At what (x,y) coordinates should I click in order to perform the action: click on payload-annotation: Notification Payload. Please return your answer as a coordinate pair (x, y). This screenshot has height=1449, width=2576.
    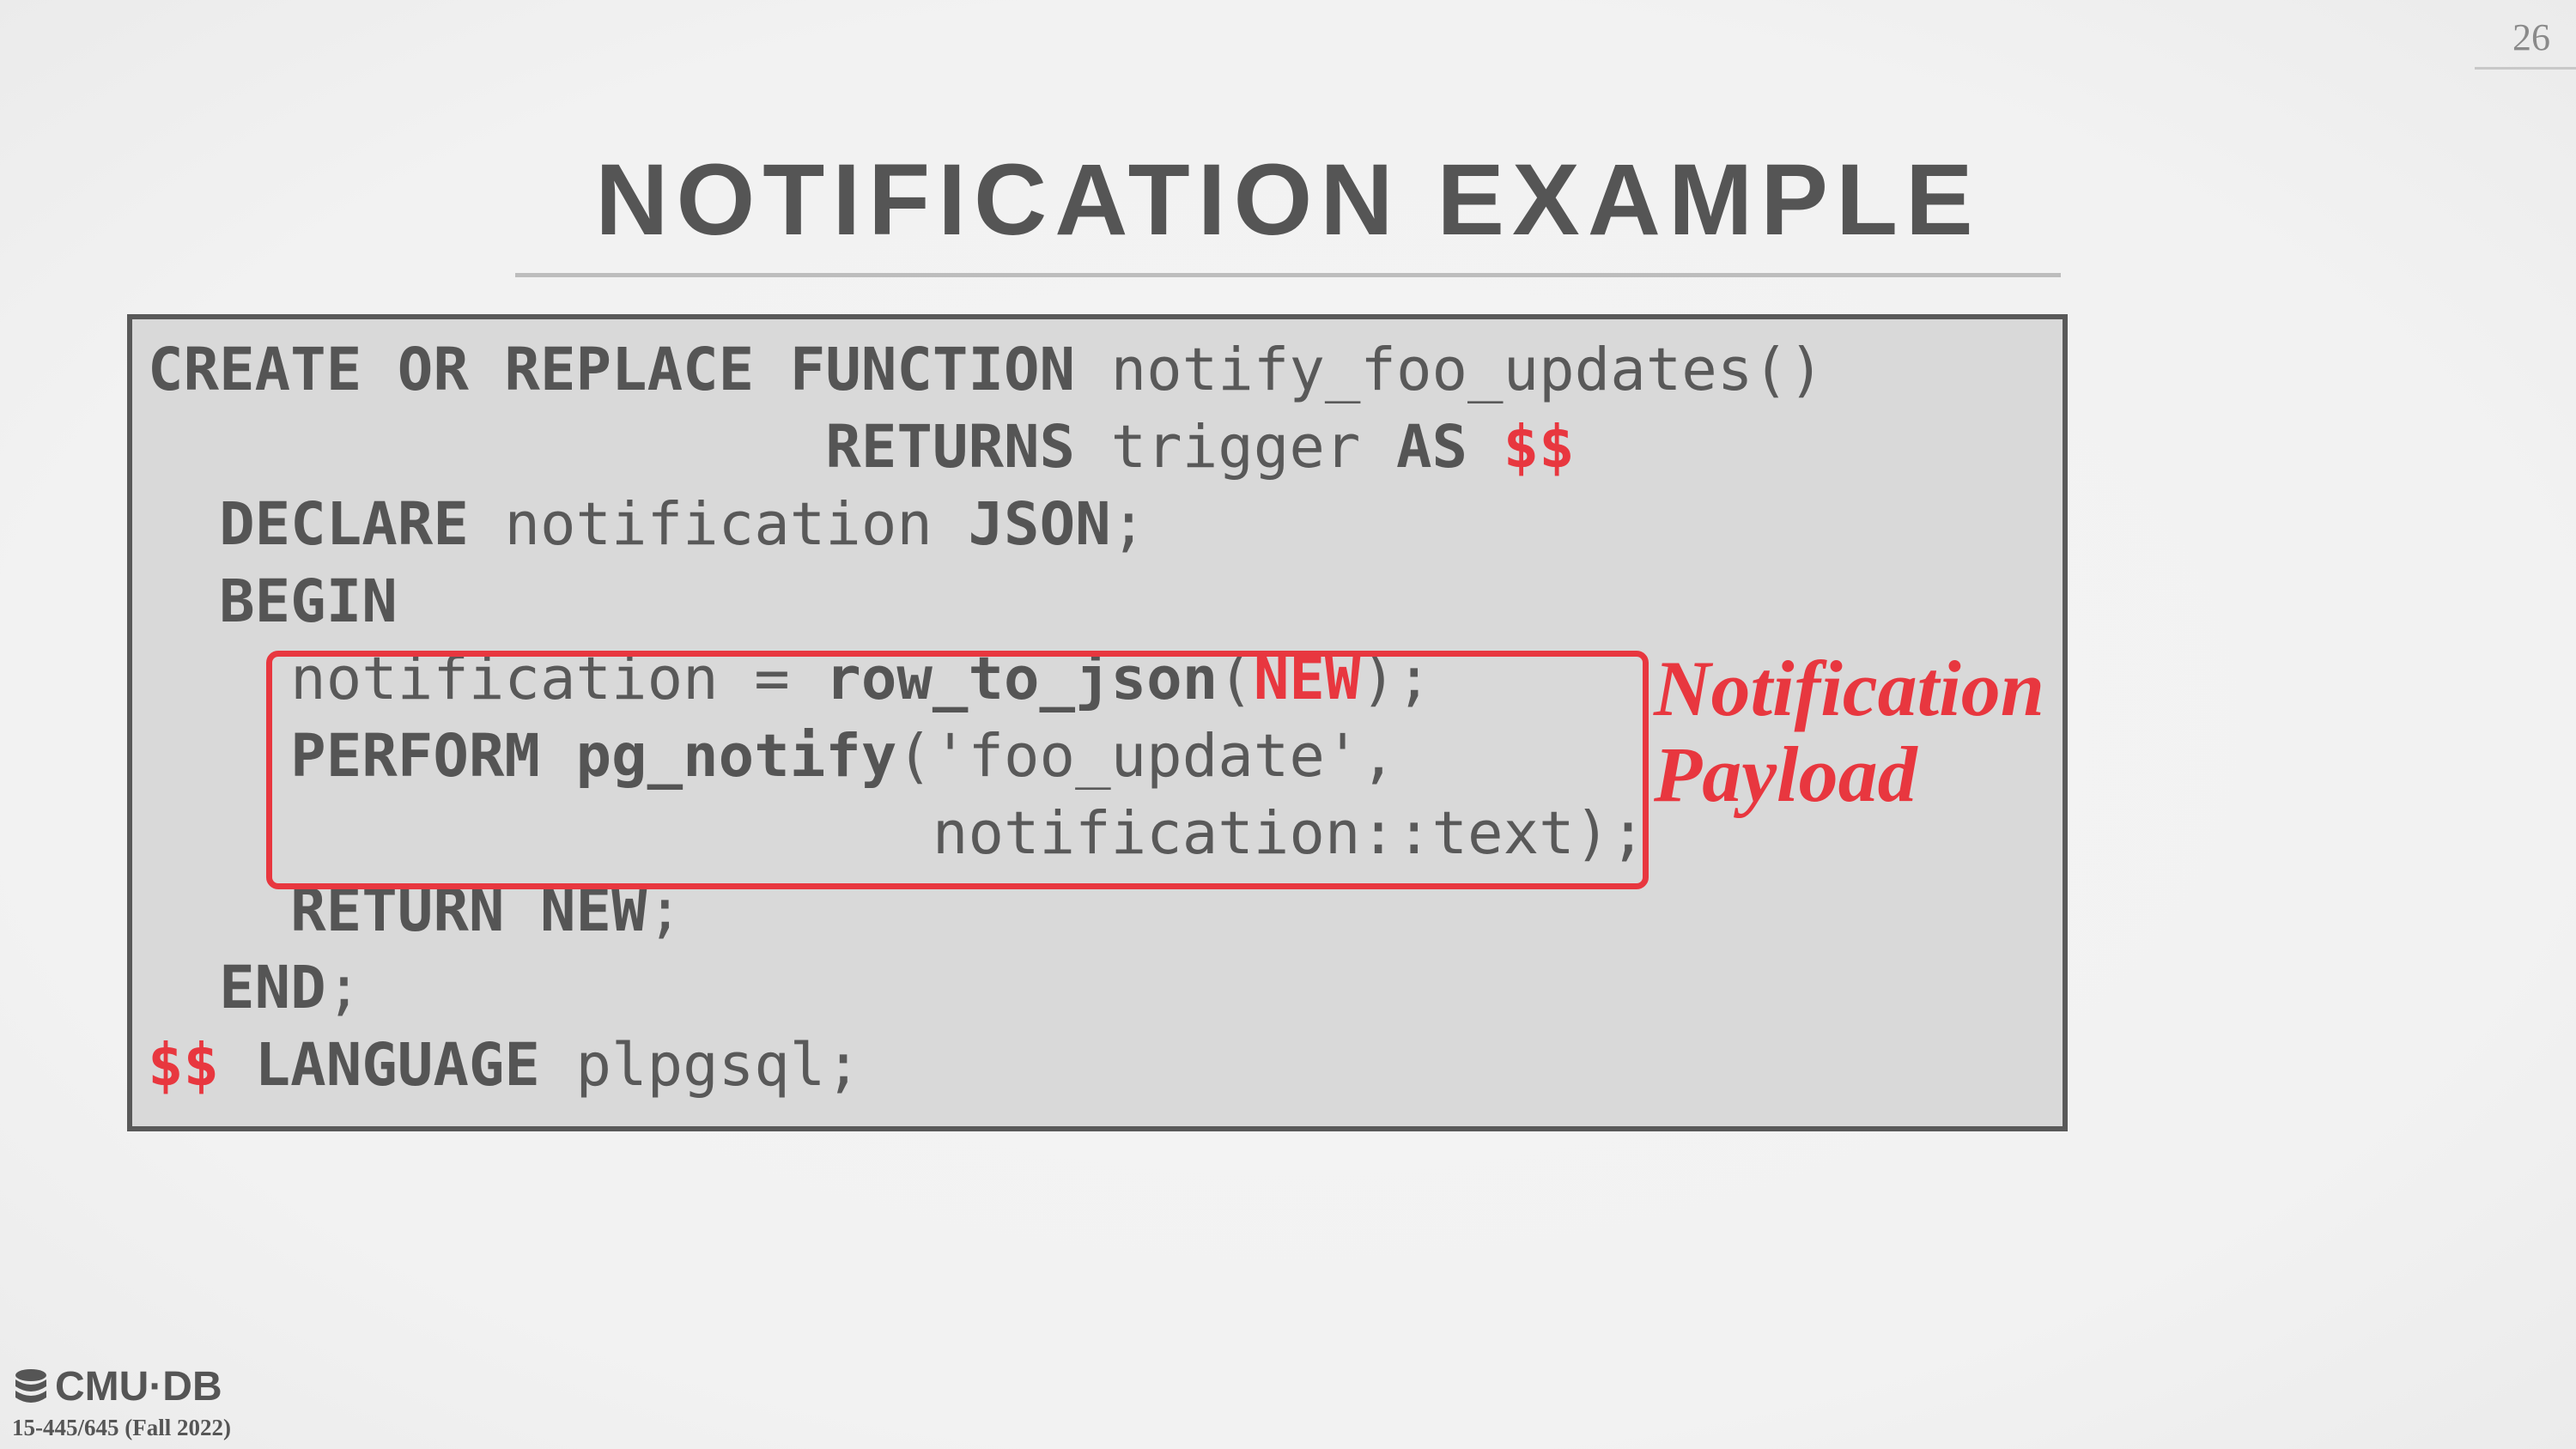
    Looking at the image, I should click on (1851, 731).